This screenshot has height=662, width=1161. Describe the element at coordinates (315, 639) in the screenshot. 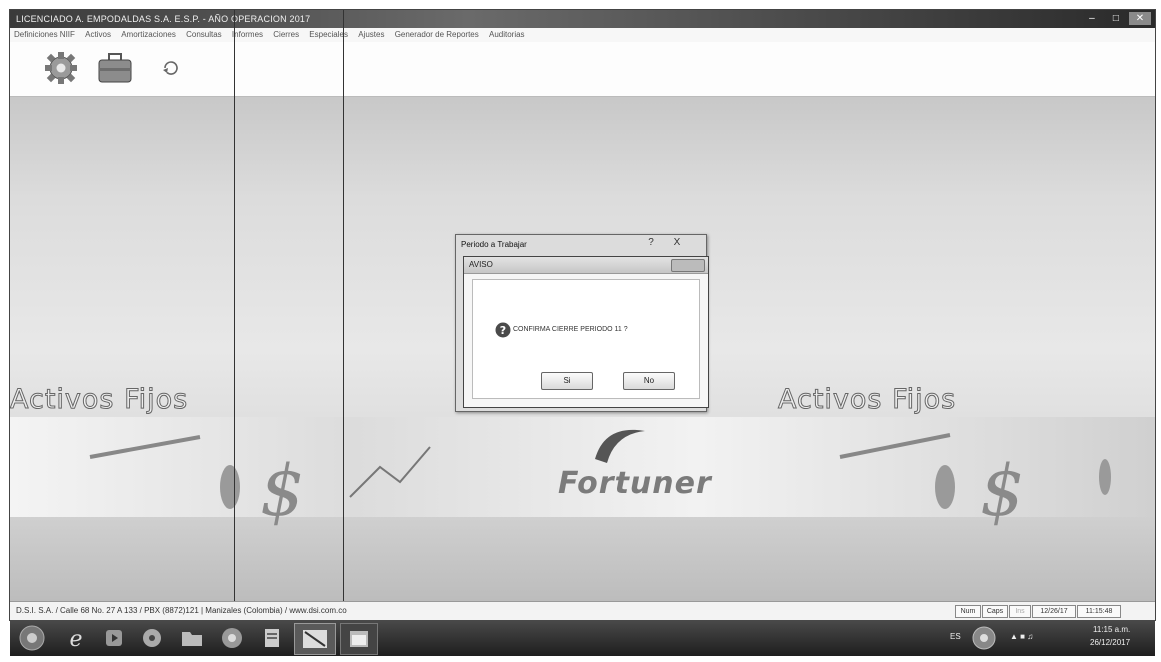

I see `app-task-icon` at that location.